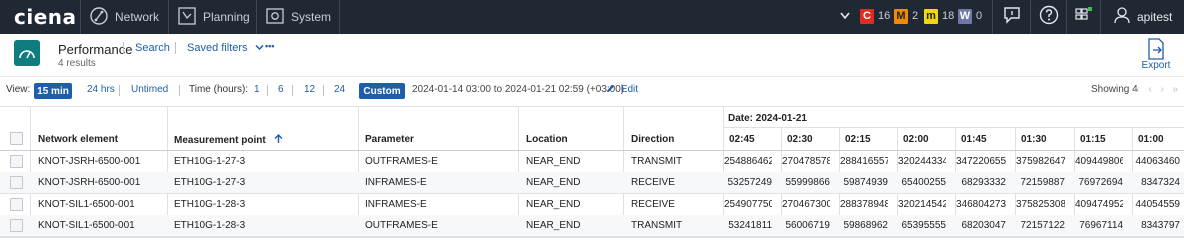 The image size is (1184, 244). Describe the element at coordinates (281, 89) in the screenshot. I see `hours-6-button: 6` at that location.